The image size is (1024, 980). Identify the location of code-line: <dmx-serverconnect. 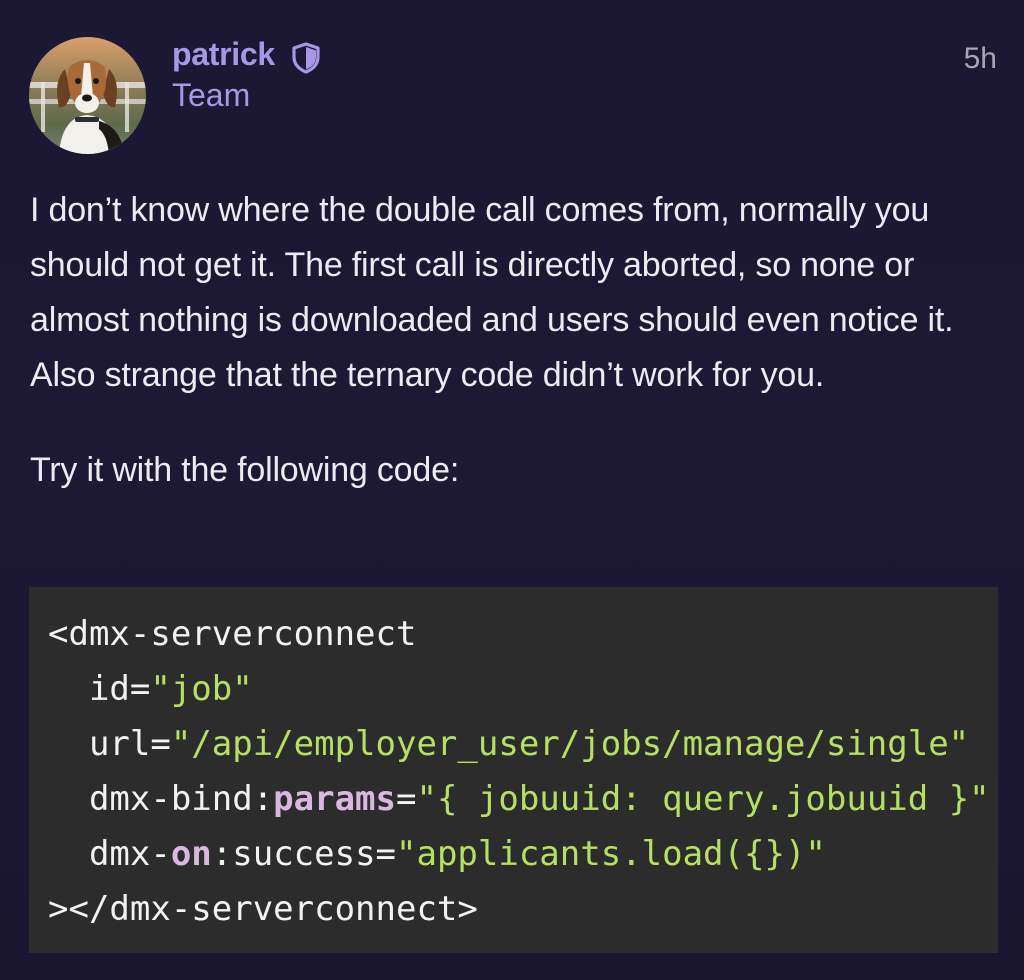
(232, 634).